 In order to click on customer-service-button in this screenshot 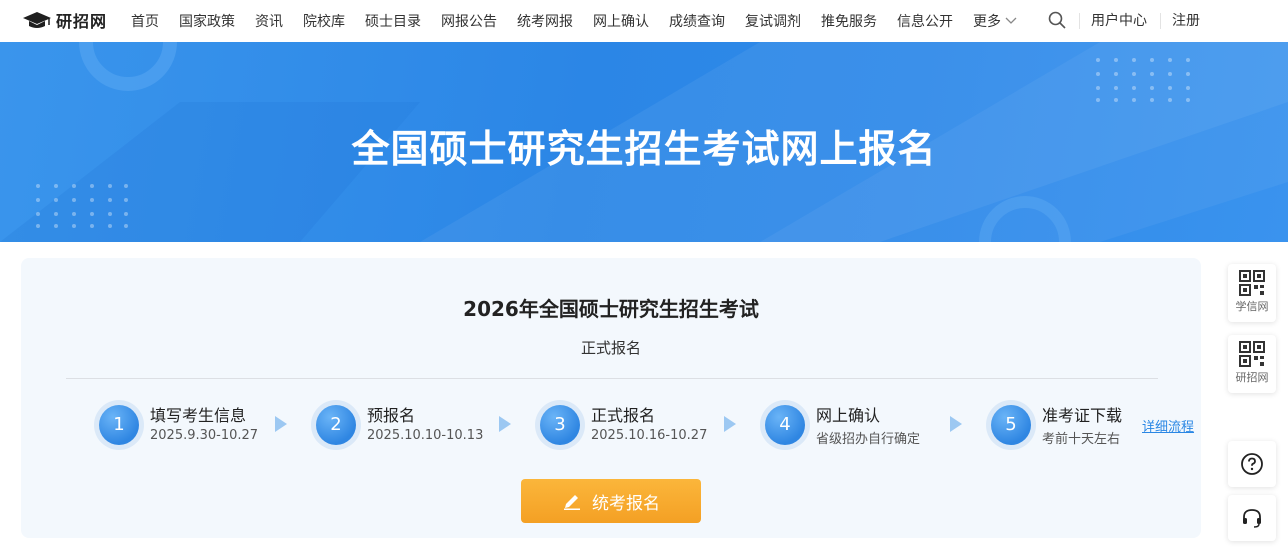, I will do `click(1252, 518)`.